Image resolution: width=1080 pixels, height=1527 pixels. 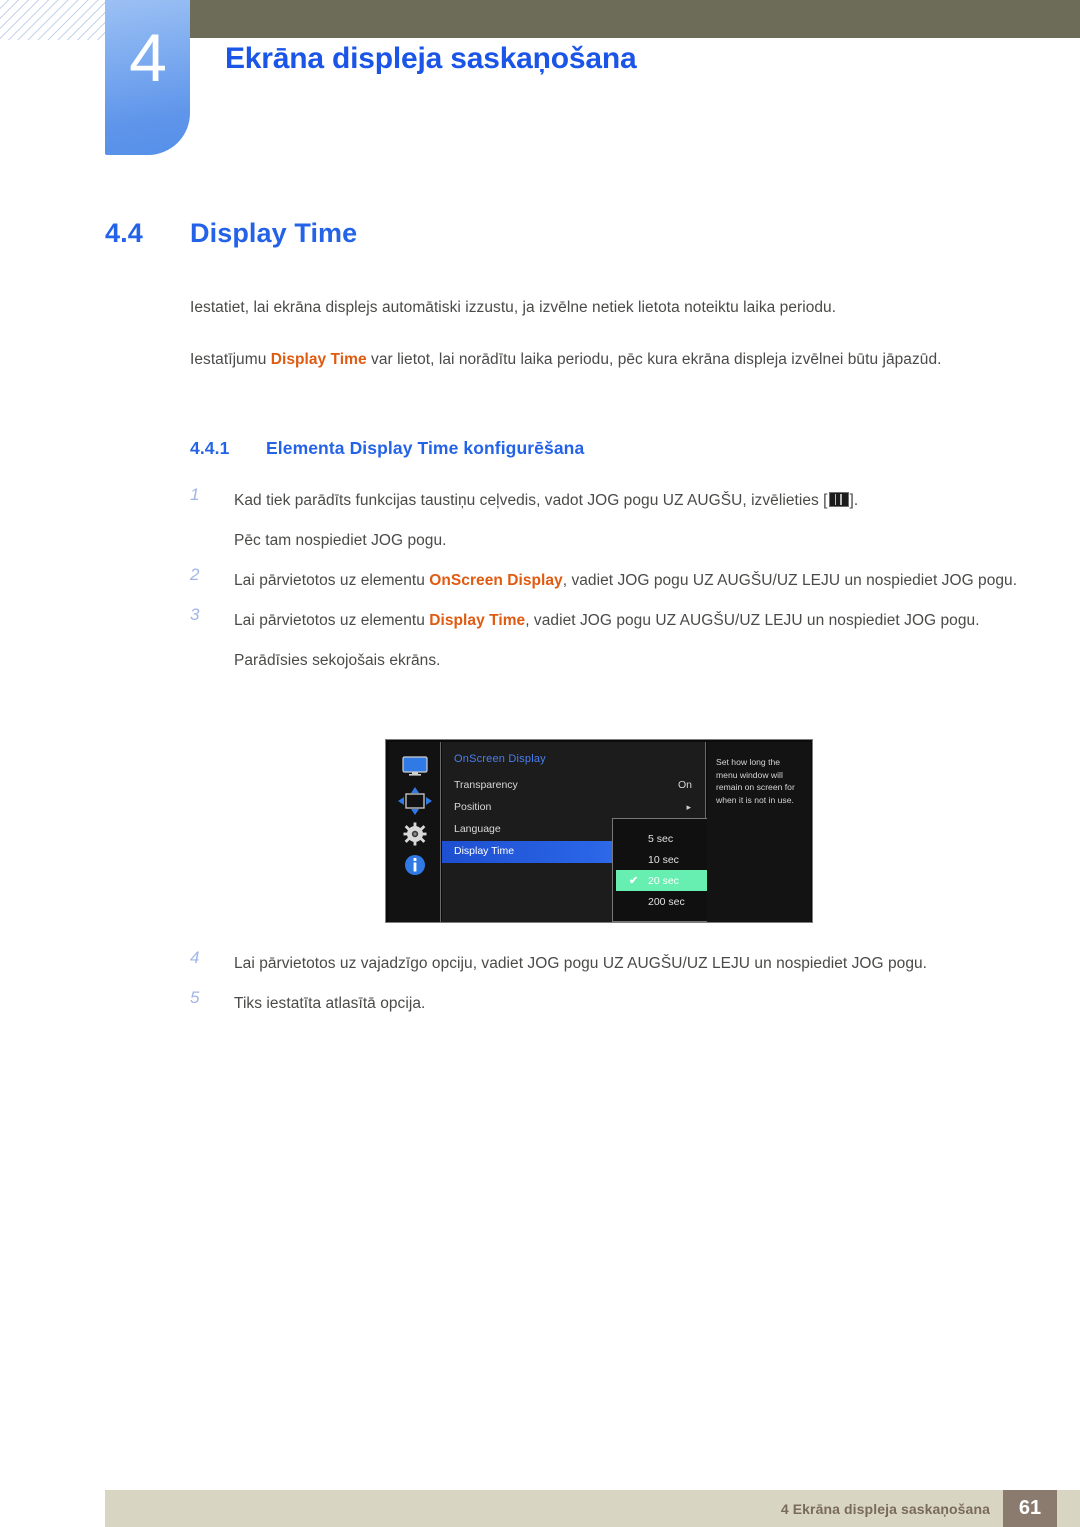 I want to click on monitor-icon, so click(x=415, y=768).